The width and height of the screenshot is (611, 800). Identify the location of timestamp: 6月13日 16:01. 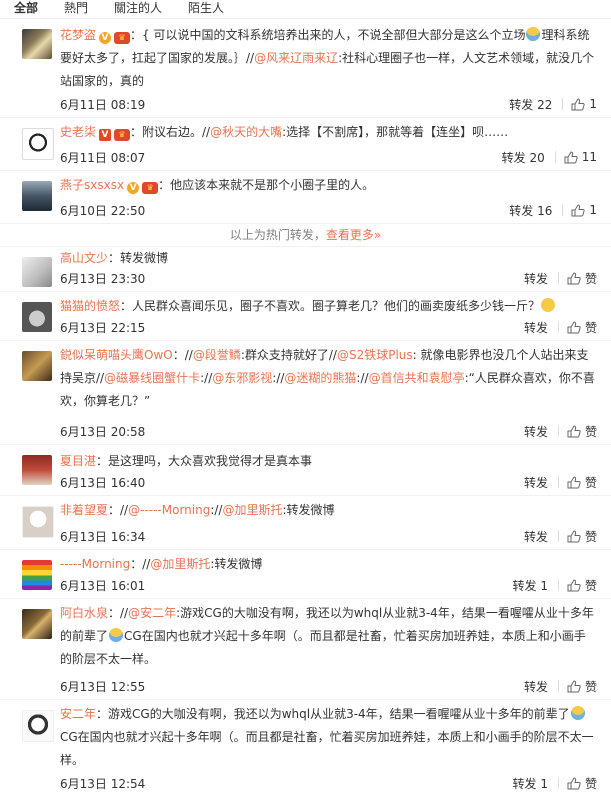
(103, 585).